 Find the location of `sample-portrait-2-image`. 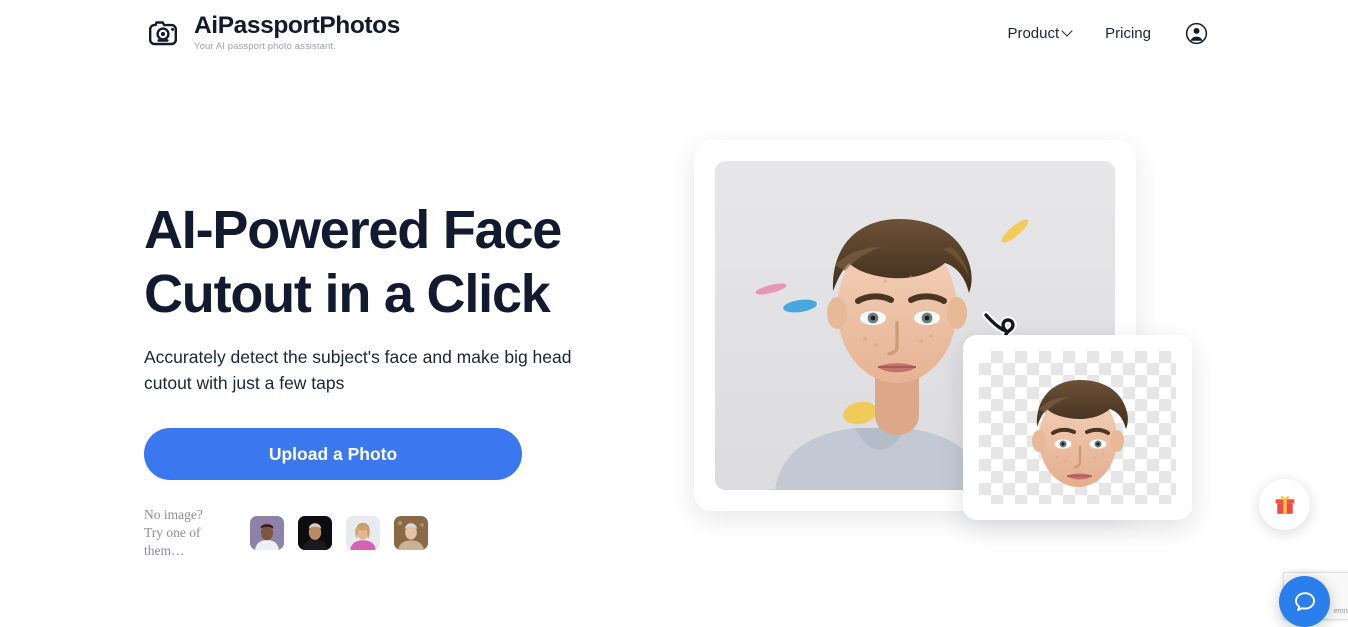

sample-portrait-2-image is located at coordinates (315, 533).